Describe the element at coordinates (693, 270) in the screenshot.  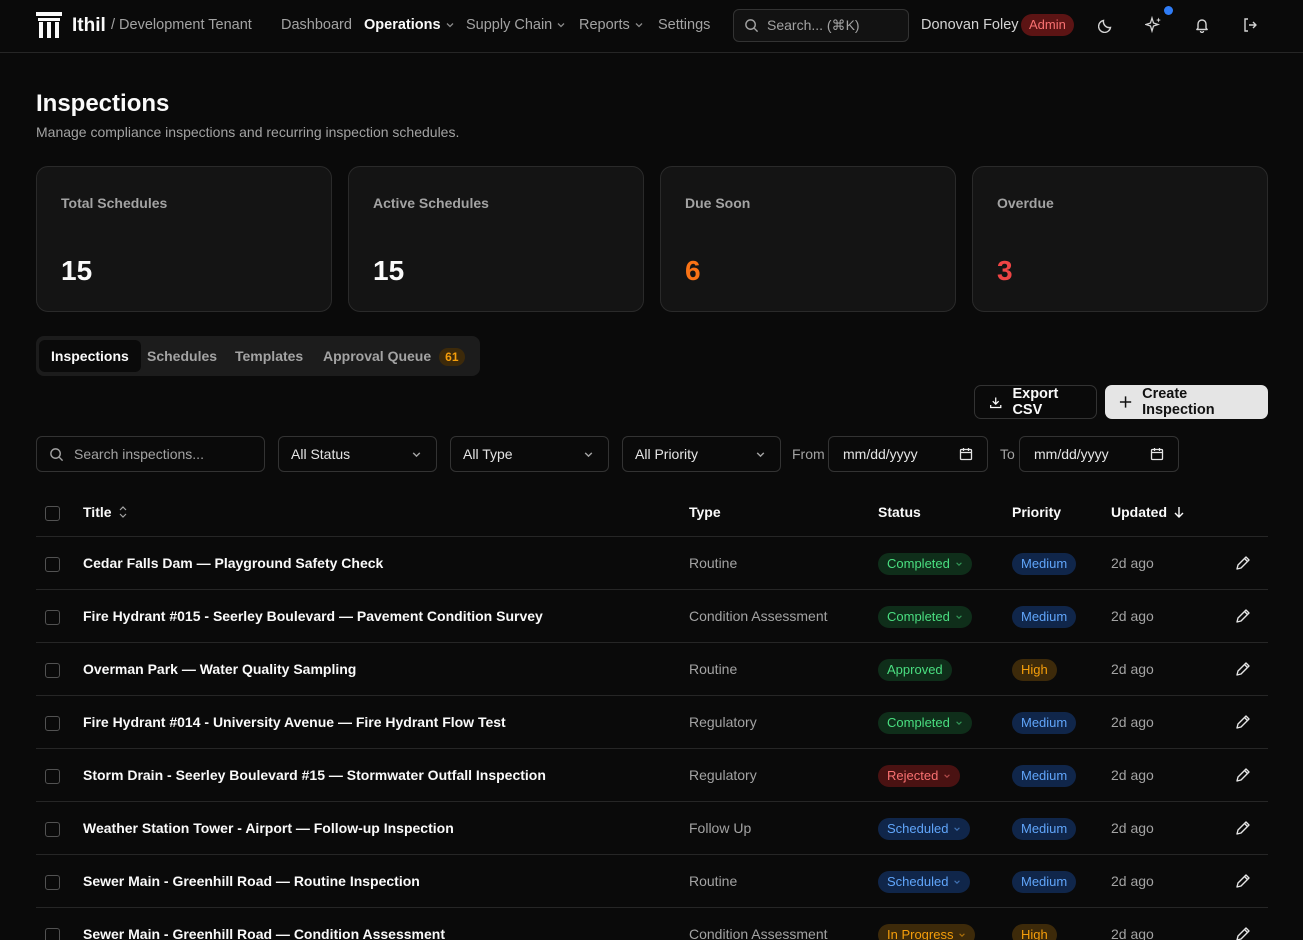
I see `stat-value: 6` at that location.